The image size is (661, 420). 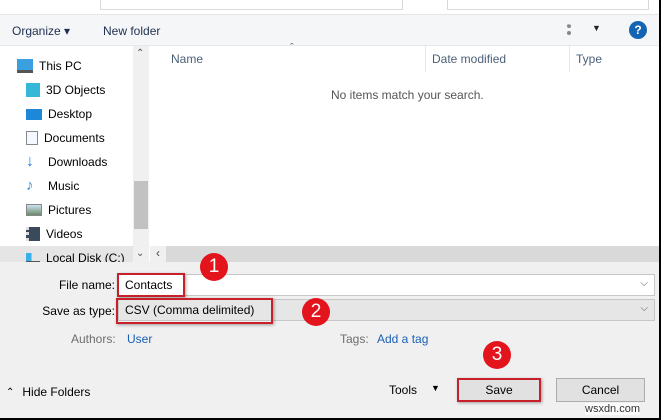 I want to click on nav-item-documents: Documents, so click(x=66, y=138).